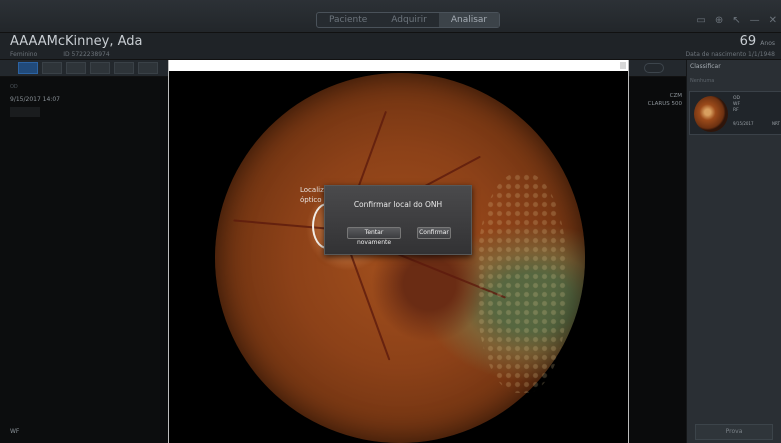 The height and width of the screenshot is (443, 781). I want to click on retinal-spots, so click(522, 283).